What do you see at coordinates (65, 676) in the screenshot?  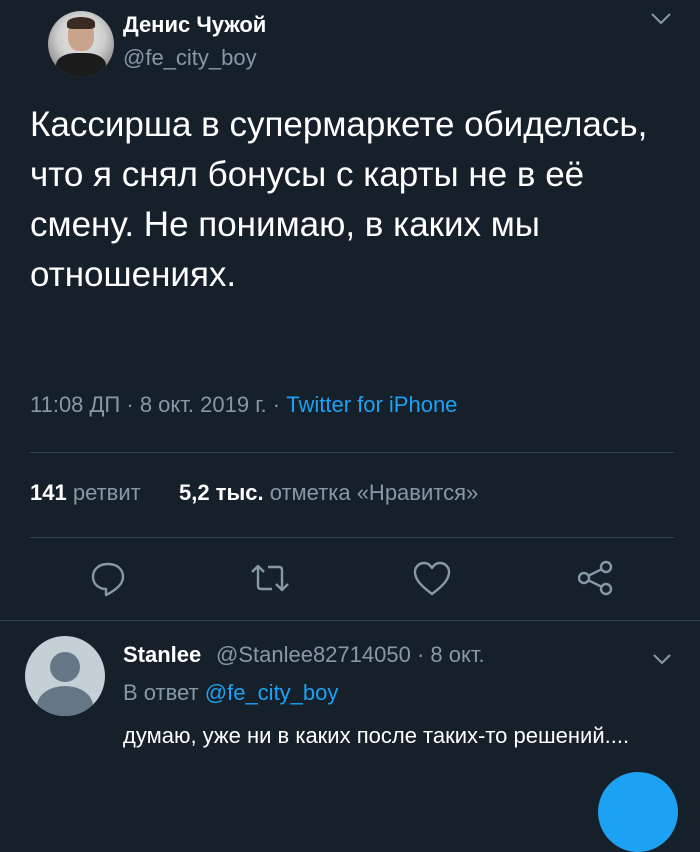 I see `reply-author-avatar` at bounding box center [65, 676].